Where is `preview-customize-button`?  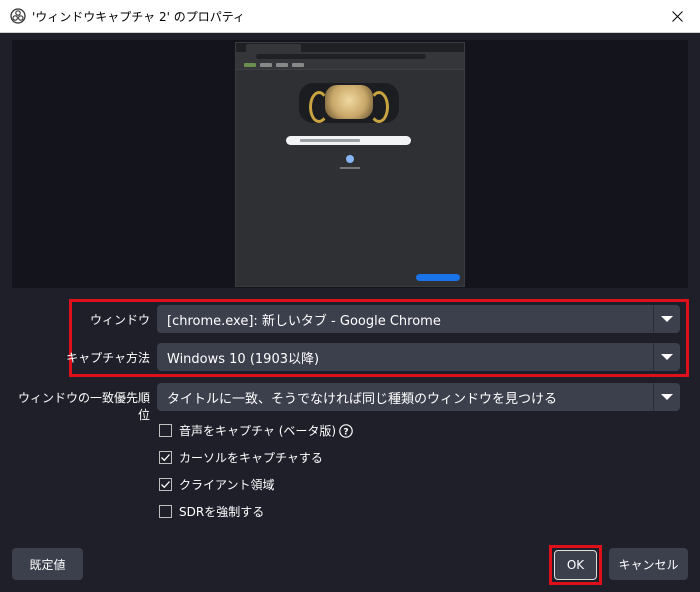
preview-customize-button is located at coordinates (438, 277).